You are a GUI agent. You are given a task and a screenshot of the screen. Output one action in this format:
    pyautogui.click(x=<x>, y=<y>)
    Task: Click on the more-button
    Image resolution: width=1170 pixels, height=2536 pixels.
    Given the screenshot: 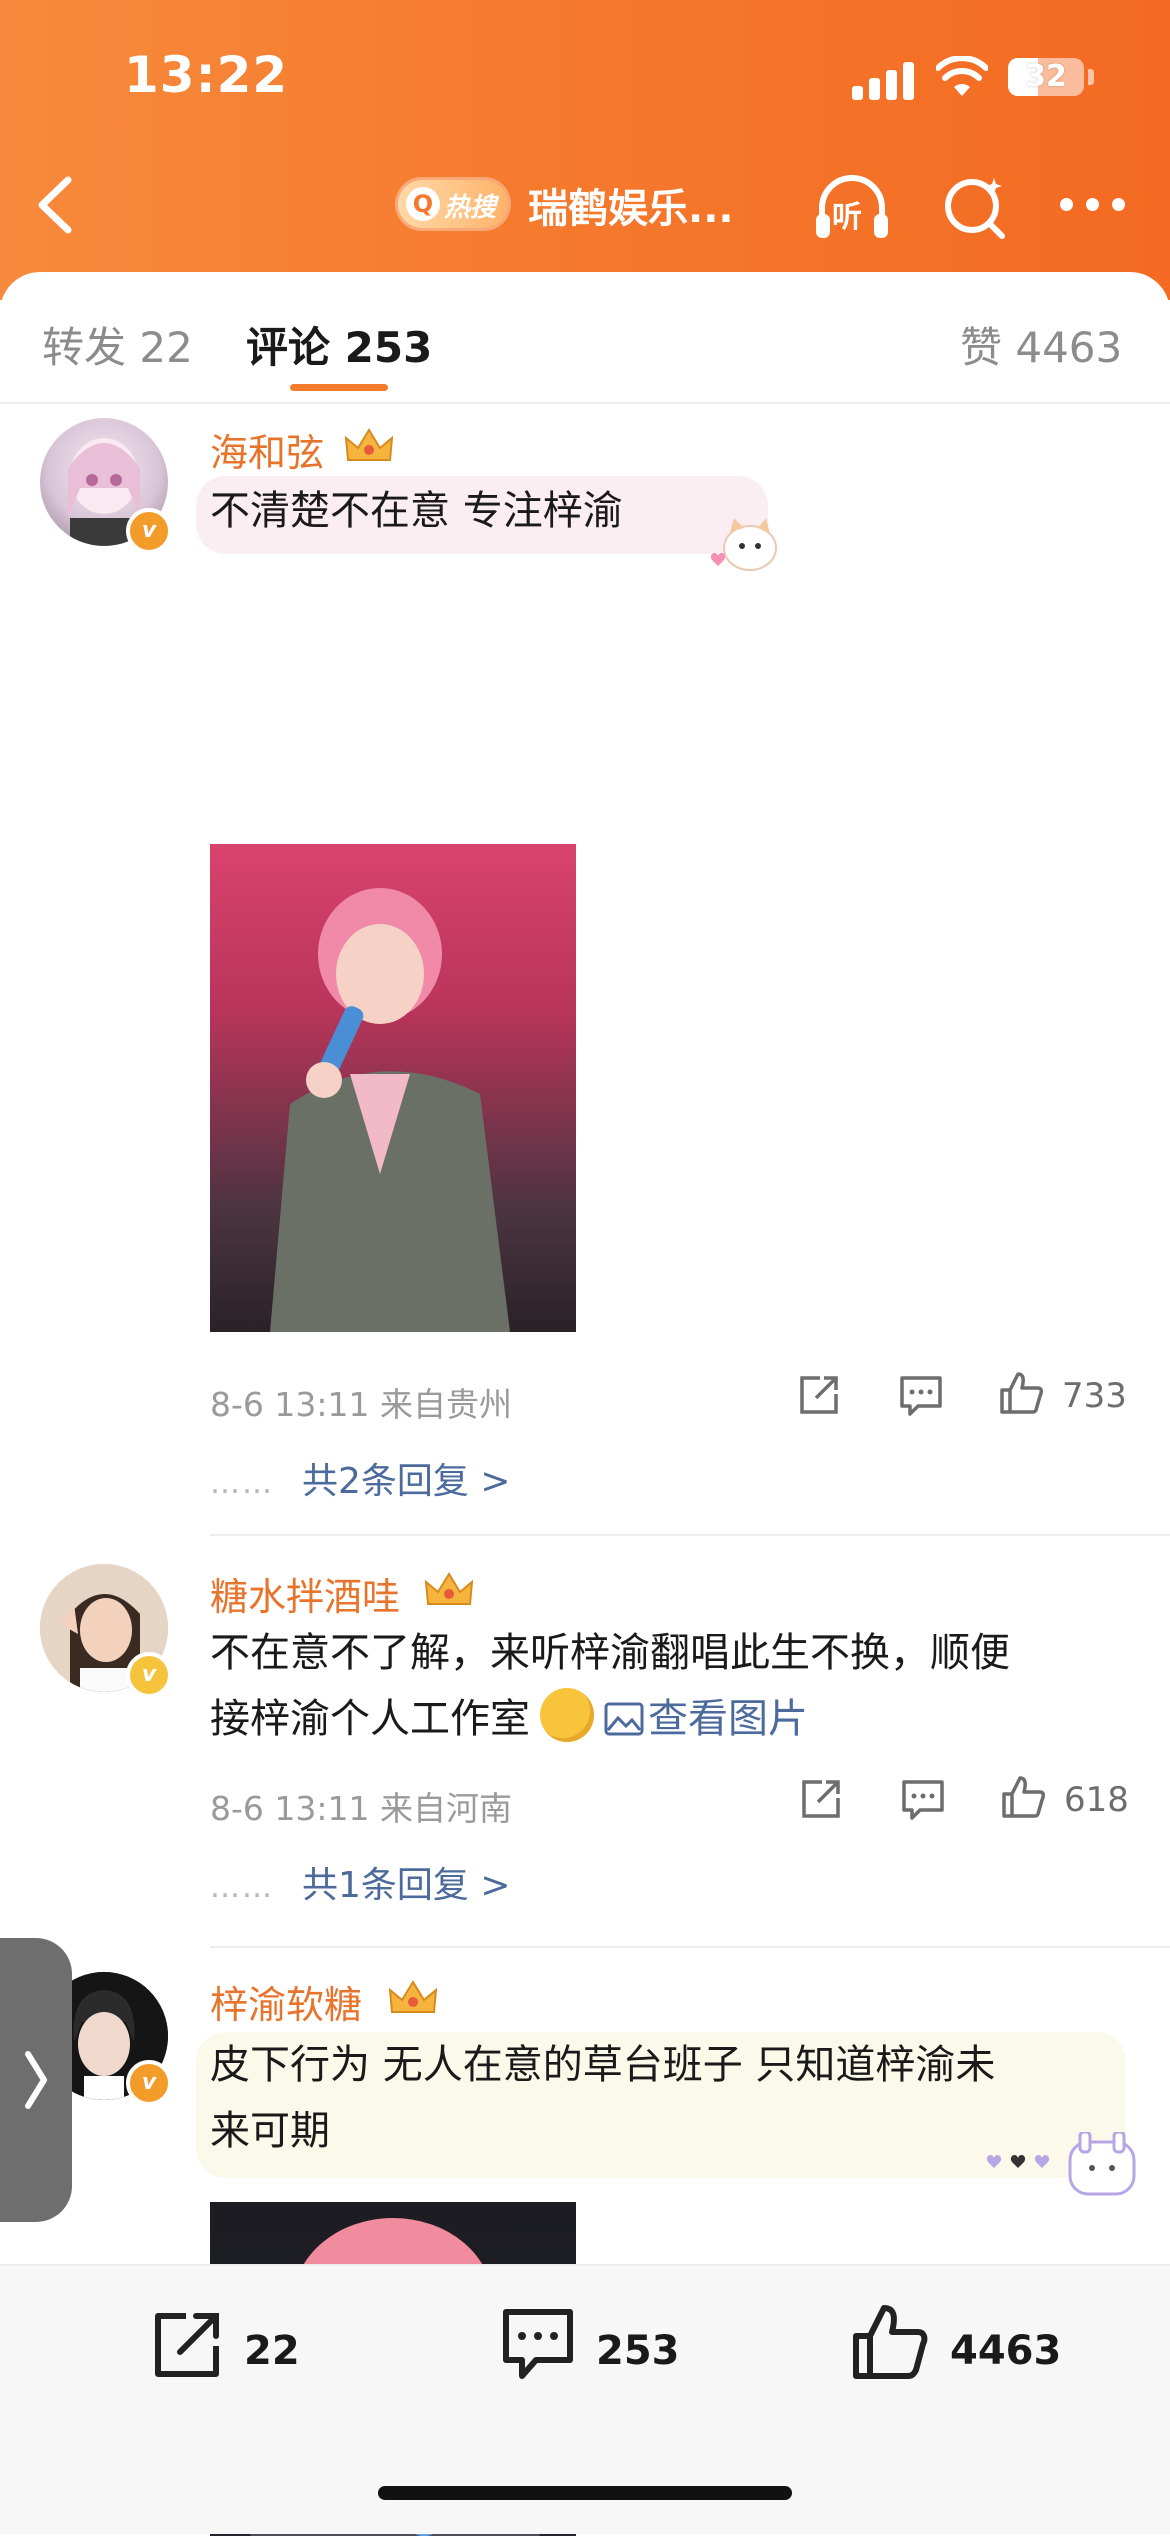 What is the action you would take?
    pyautogui.click(x=1093, y=205)
    